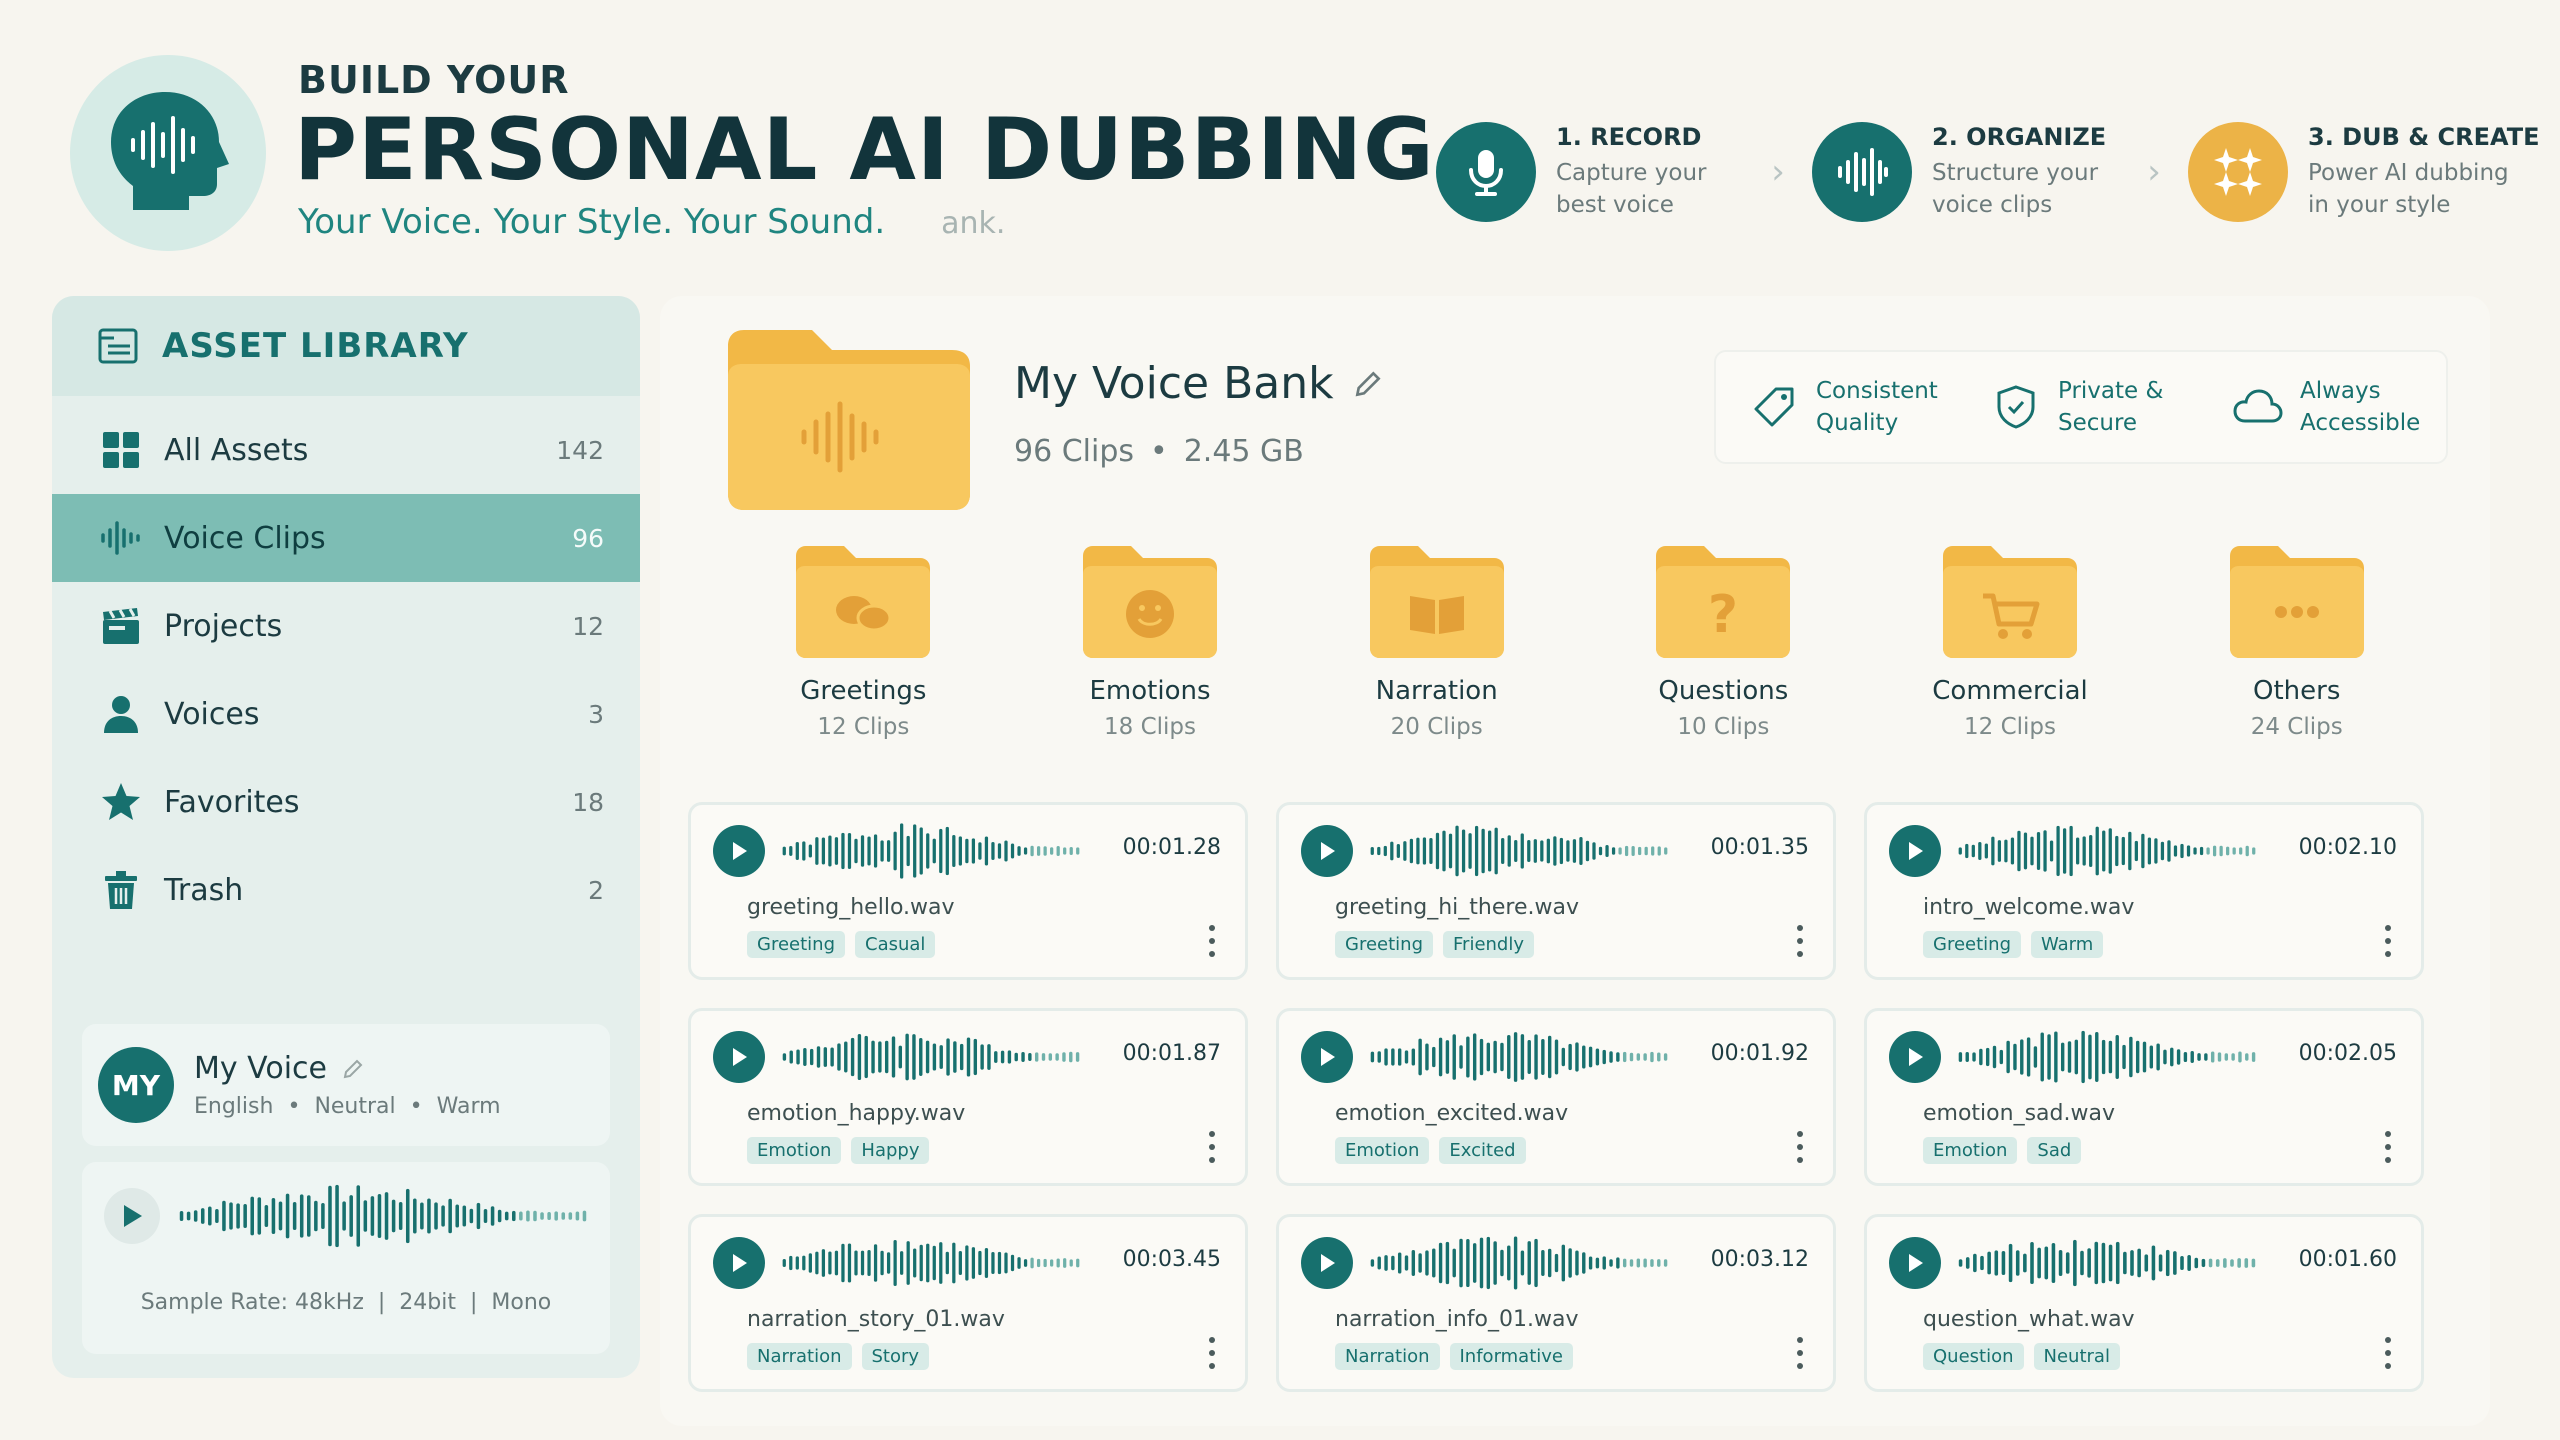 Image resolution: width=2560 pixels, height=1440 pixels. Describe the element at coordinates (118, 346) in the screenshot. I see `library-icon` at that location.